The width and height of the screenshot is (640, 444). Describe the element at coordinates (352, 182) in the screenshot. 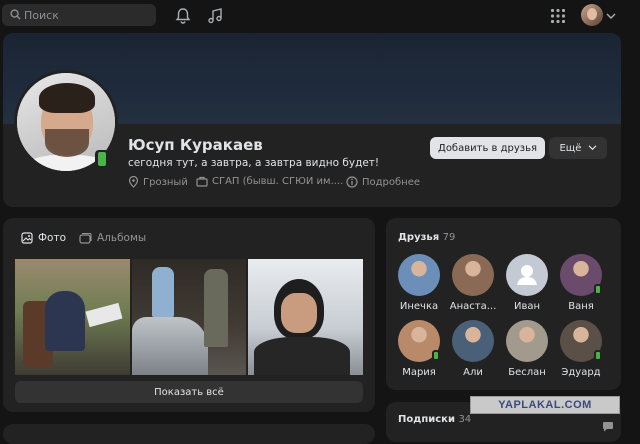

I see `info-icon` at that location.